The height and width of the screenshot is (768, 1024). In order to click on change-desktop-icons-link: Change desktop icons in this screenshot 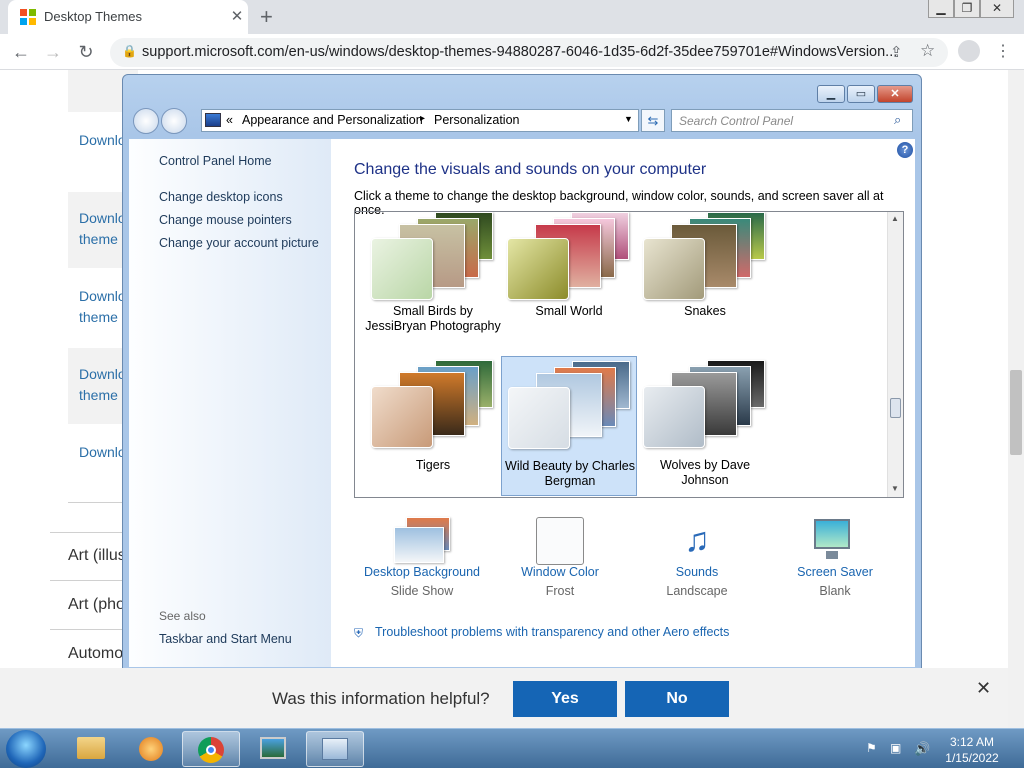, I will do `click(221, 197)`.